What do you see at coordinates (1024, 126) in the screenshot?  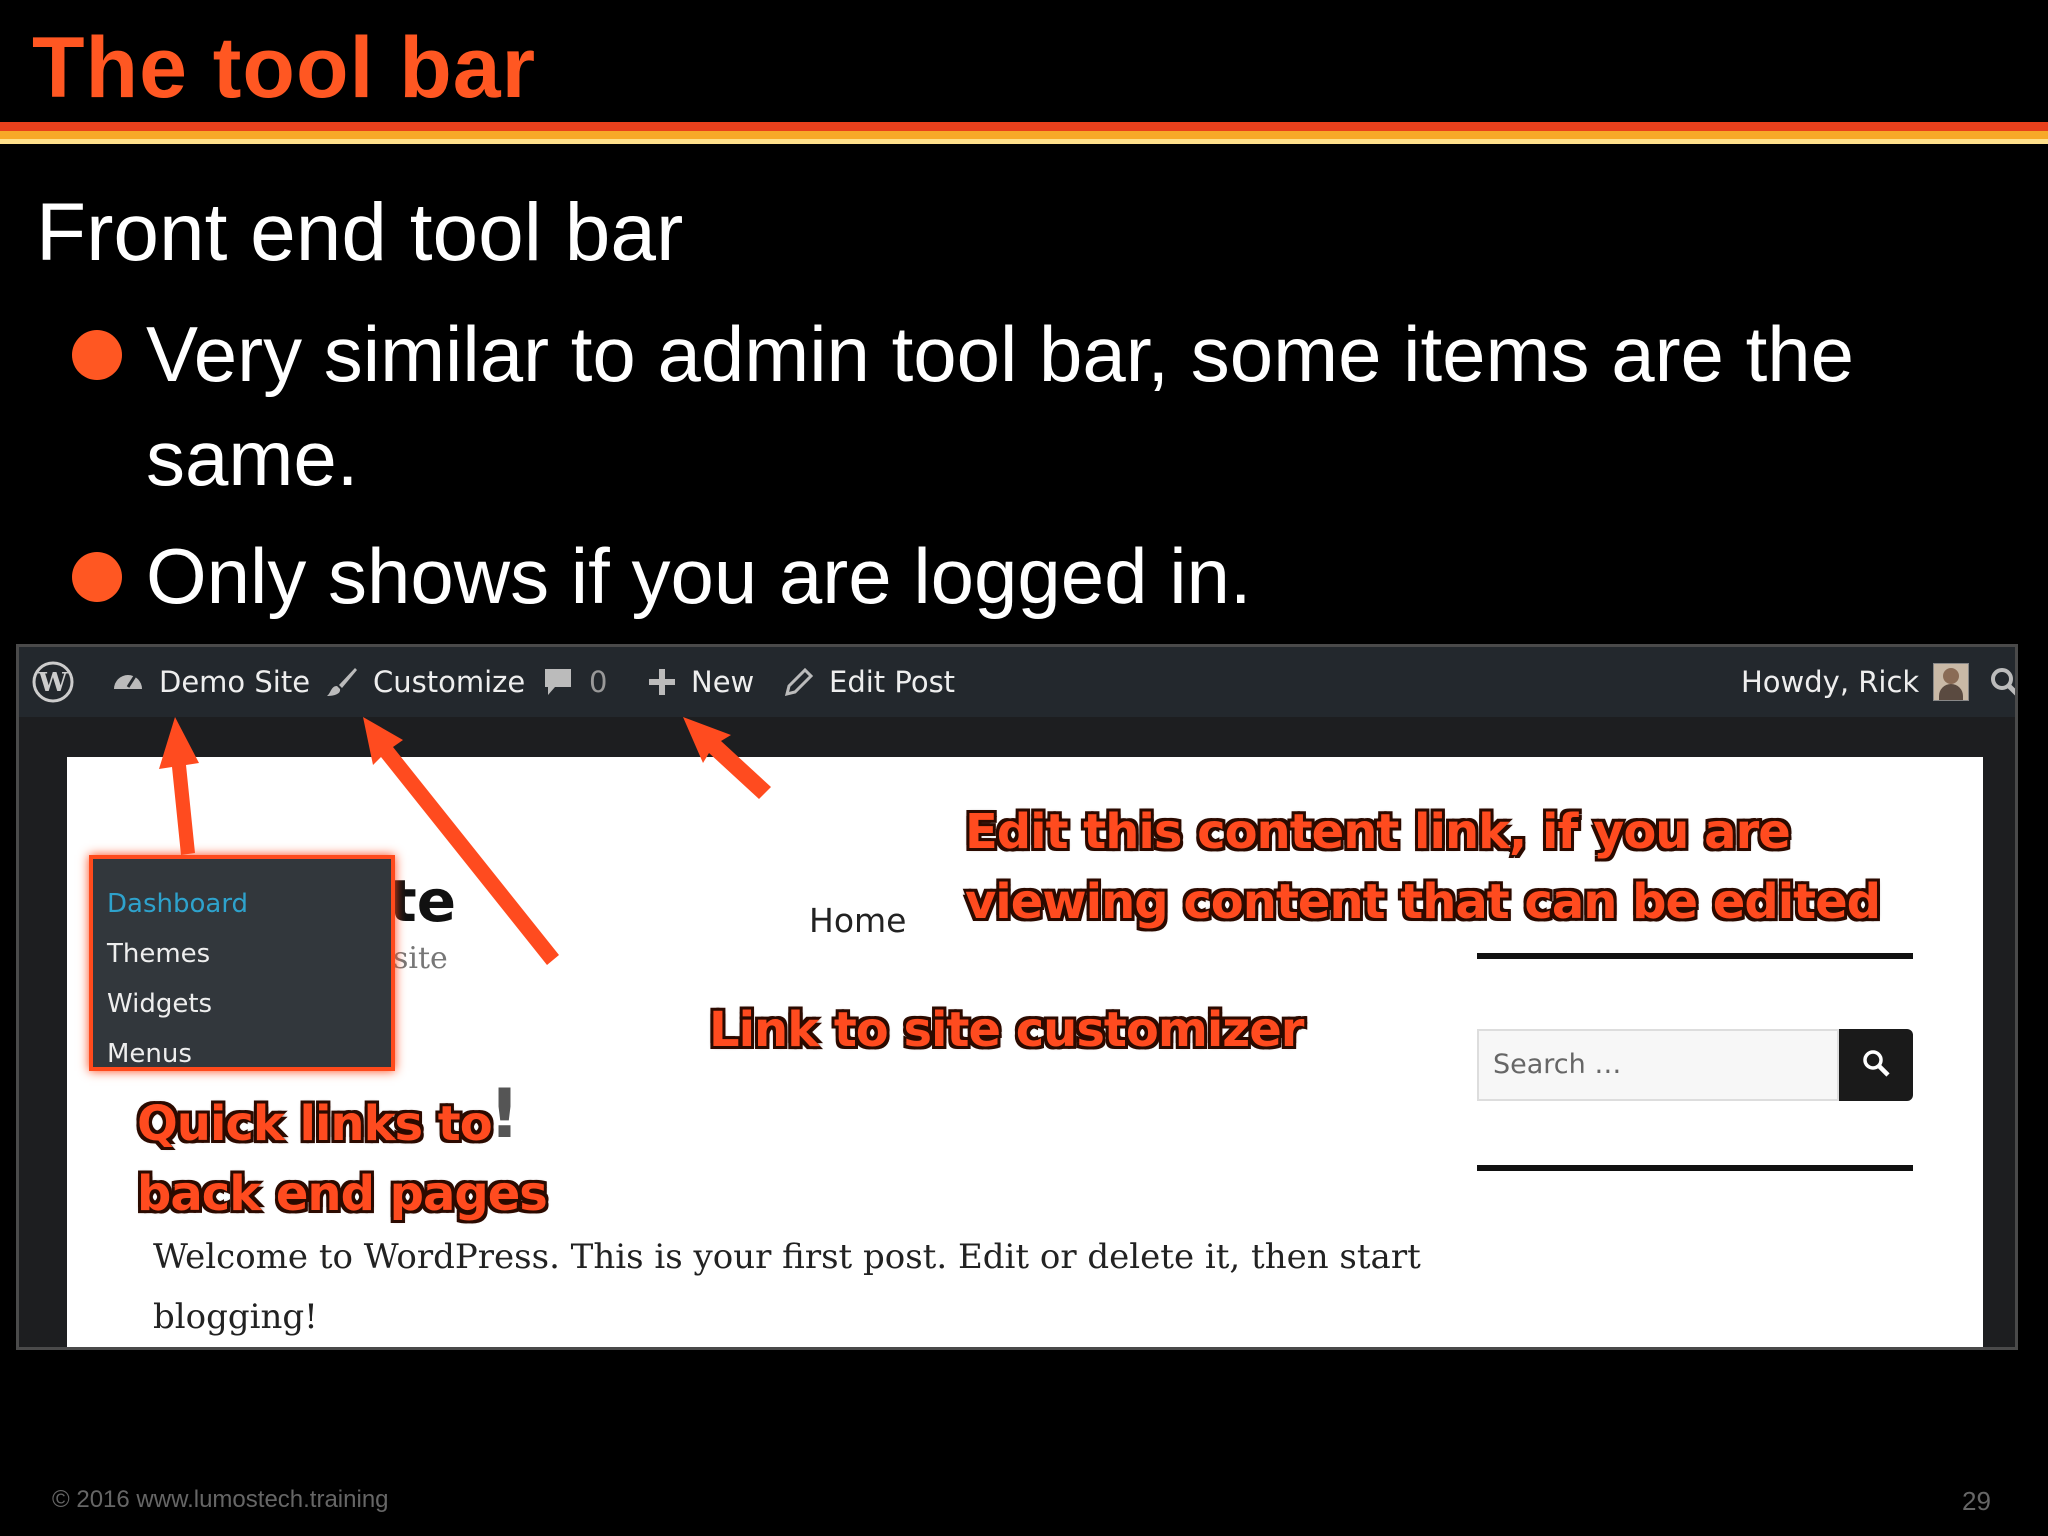 I see `title-stripe-red` at bounding box center [1024, 126].